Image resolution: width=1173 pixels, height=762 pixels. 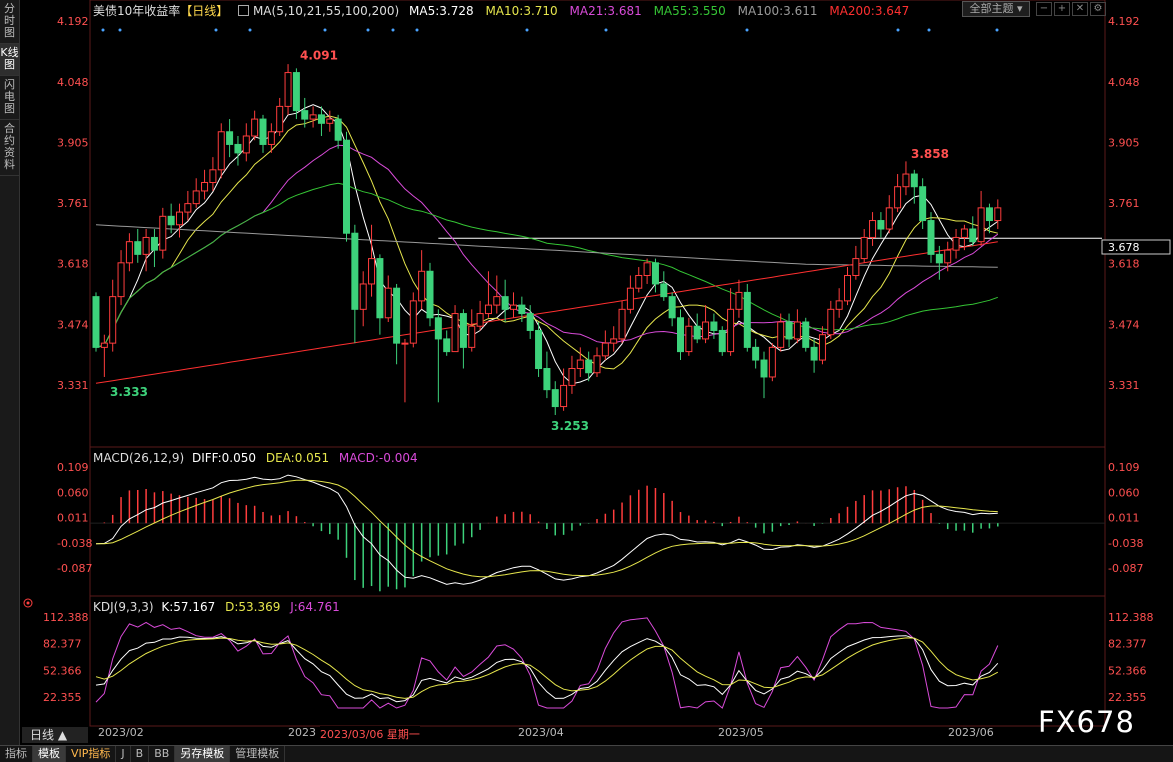 What do you see at coordinates (971, 732) in the screenshot?
I see `date-label: 2023/06` at bounding box center [971, 732].